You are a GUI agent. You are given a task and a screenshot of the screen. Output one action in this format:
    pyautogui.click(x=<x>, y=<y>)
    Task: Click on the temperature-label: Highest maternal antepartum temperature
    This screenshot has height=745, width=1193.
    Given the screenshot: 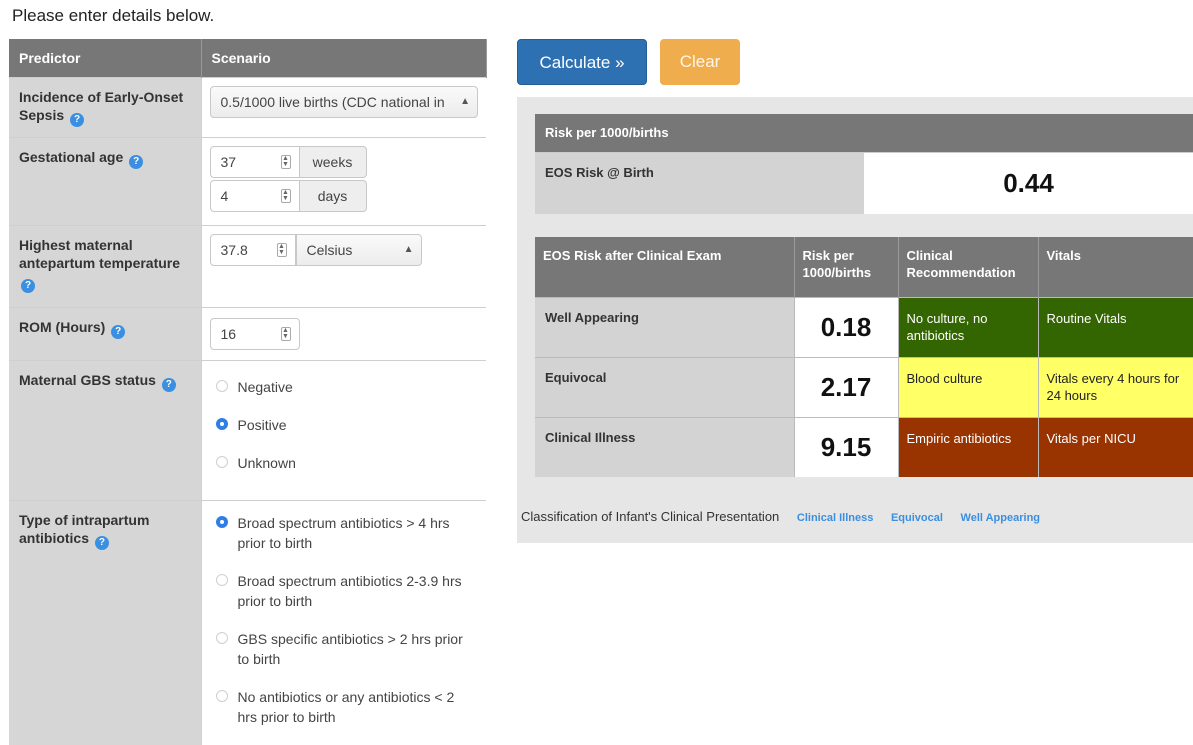 What is the action you would take?
    pyautogui.click(x=100, y=253)
    